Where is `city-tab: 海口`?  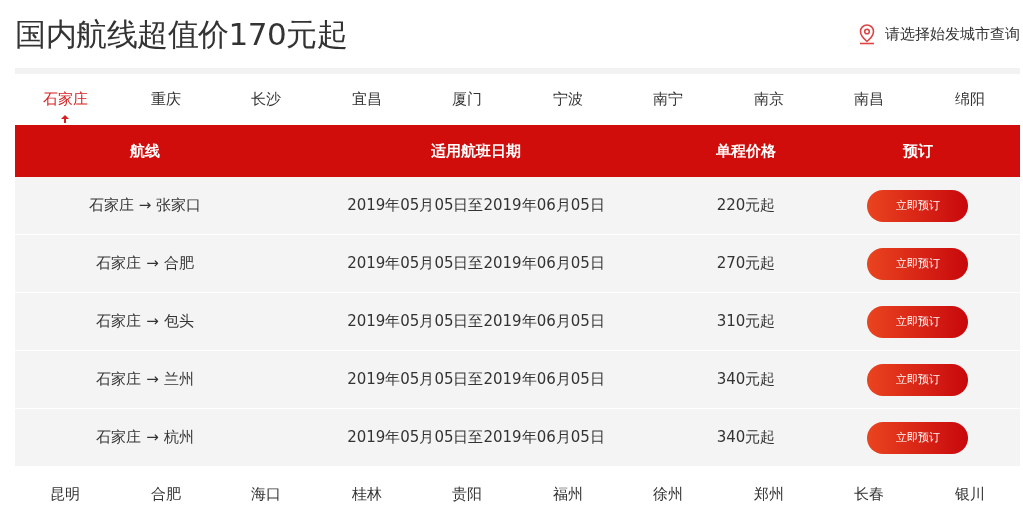
city-tab: 海口 is located at coordinates (266, 494).